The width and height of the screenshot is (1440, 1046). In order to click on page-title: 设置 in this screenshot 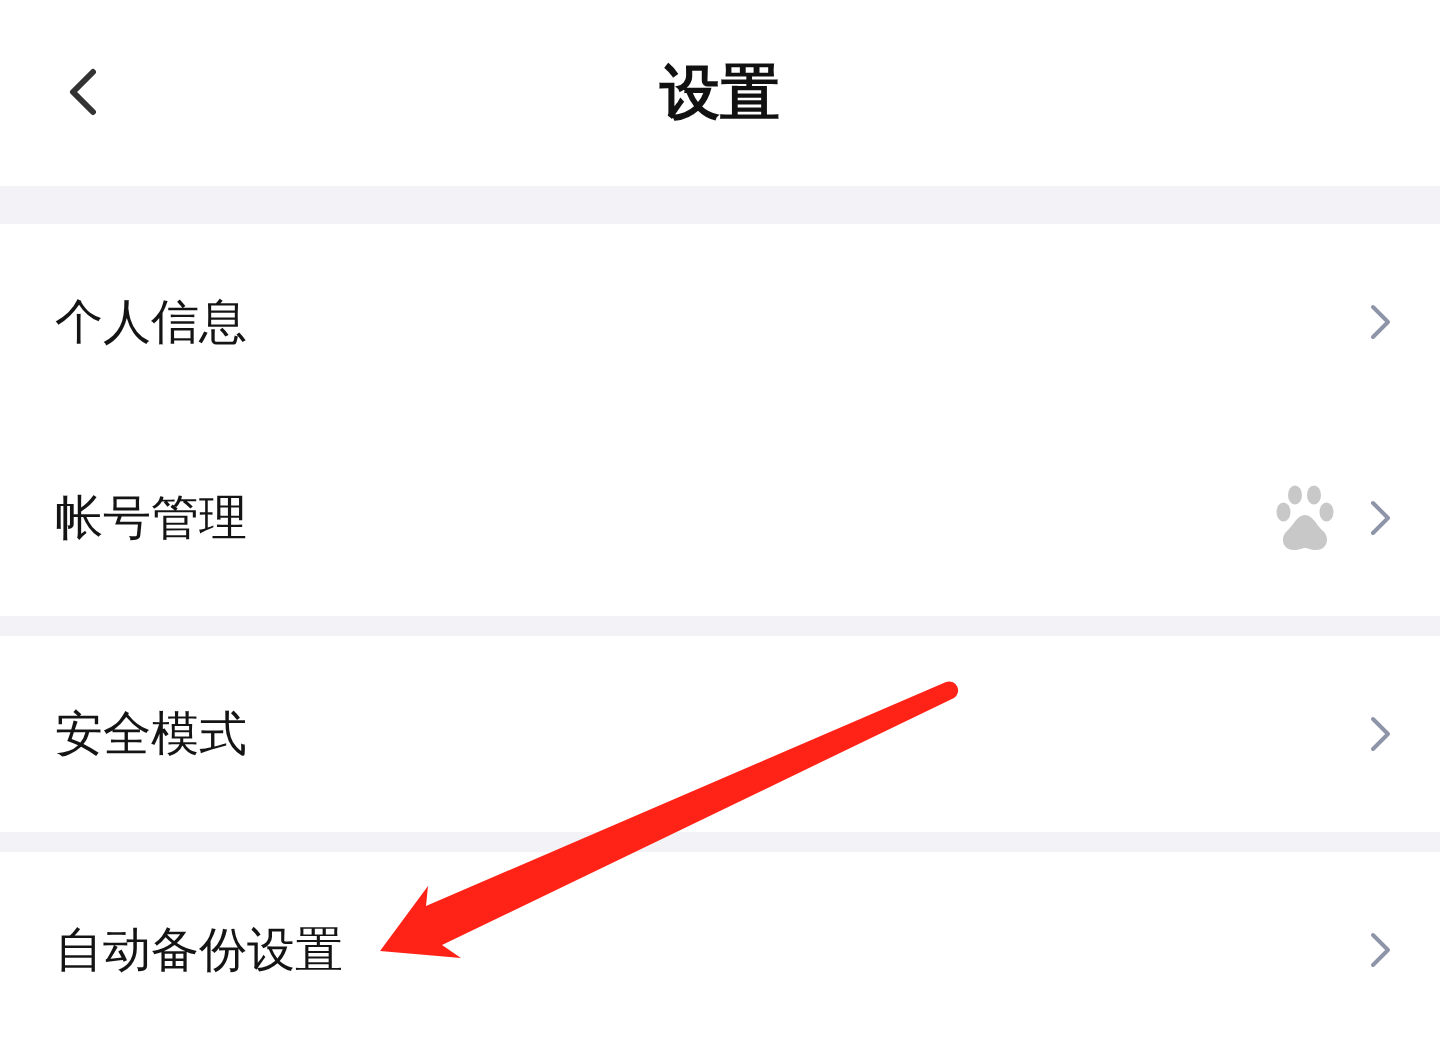, I will do `click(720, 93)`.